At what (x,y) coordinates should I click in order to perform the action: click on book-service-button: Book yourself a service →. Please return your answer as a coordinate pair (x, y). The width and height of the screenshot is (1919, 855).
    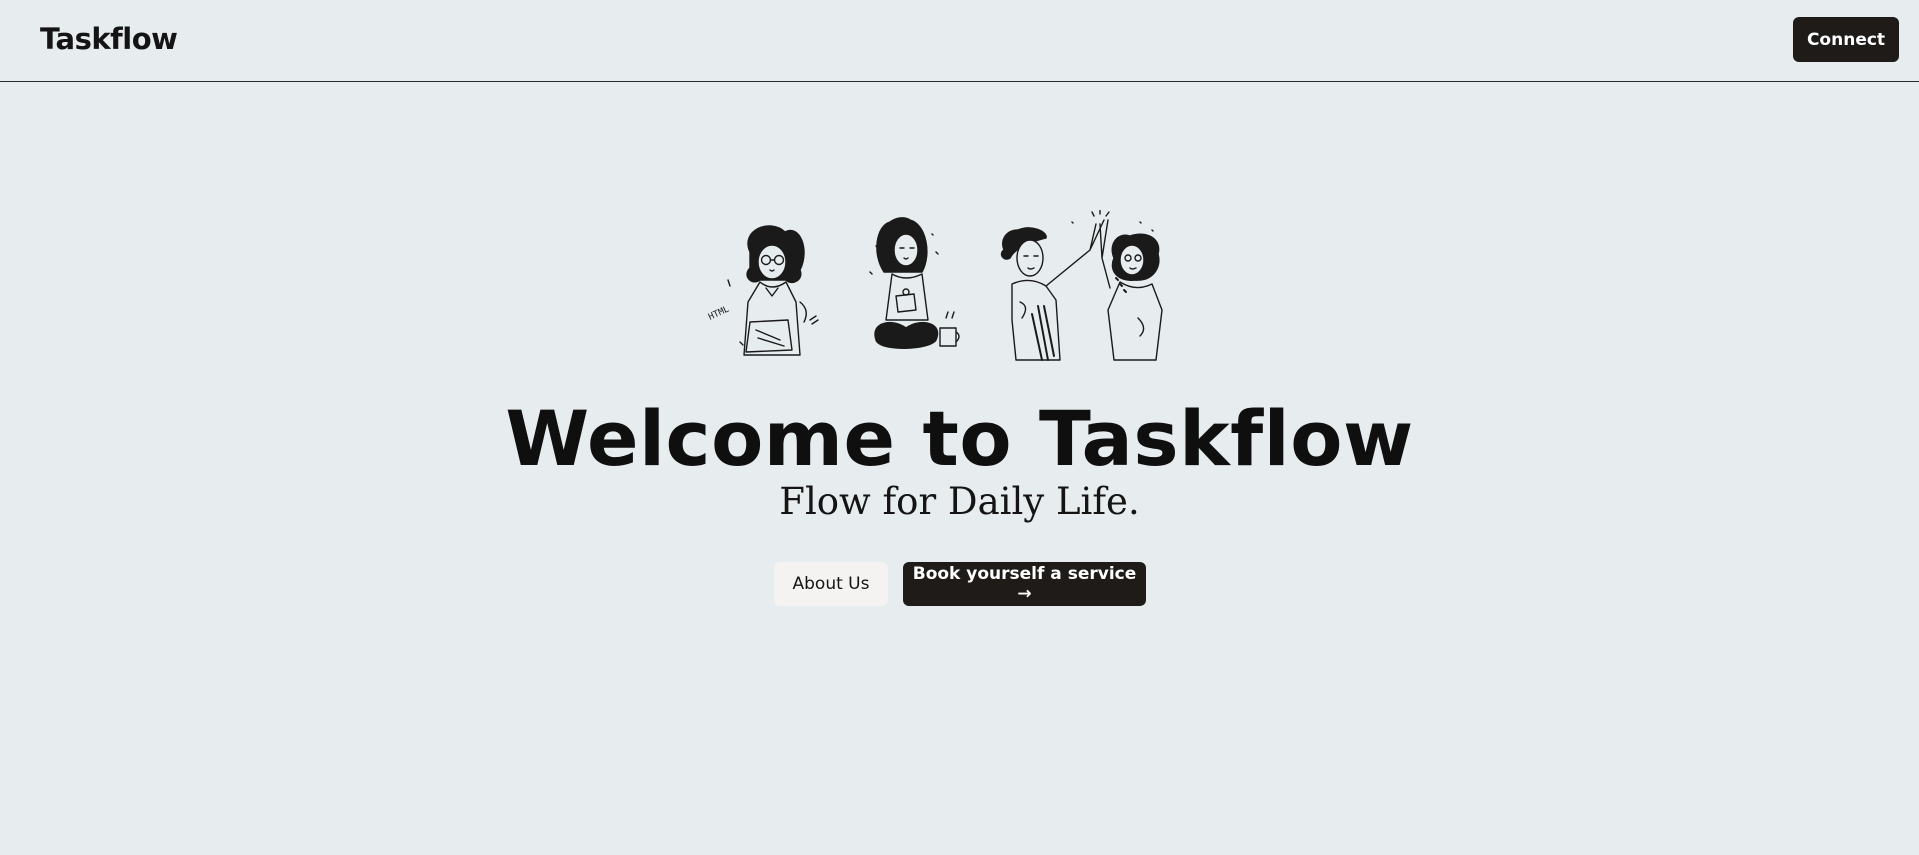
    Looking at the image, I should click on (1024, 584).